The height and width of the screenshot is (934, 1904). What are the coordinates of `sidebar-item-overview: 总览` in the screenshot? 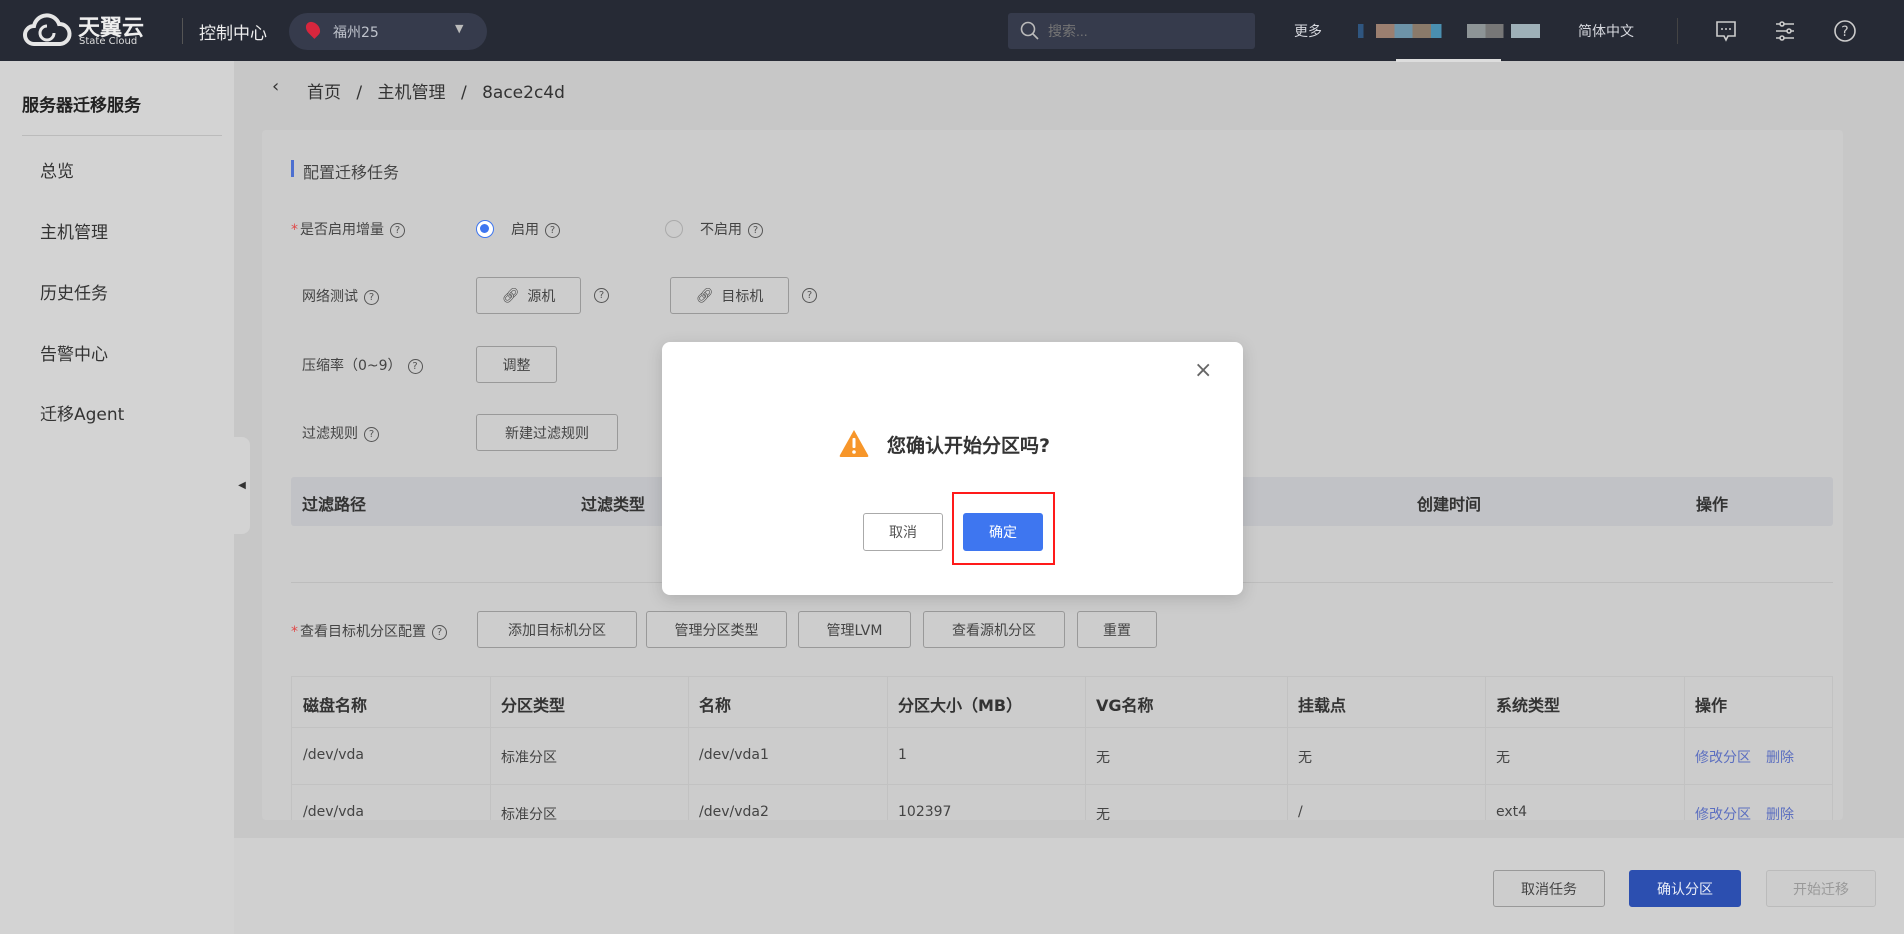 It's located at (57, 169).